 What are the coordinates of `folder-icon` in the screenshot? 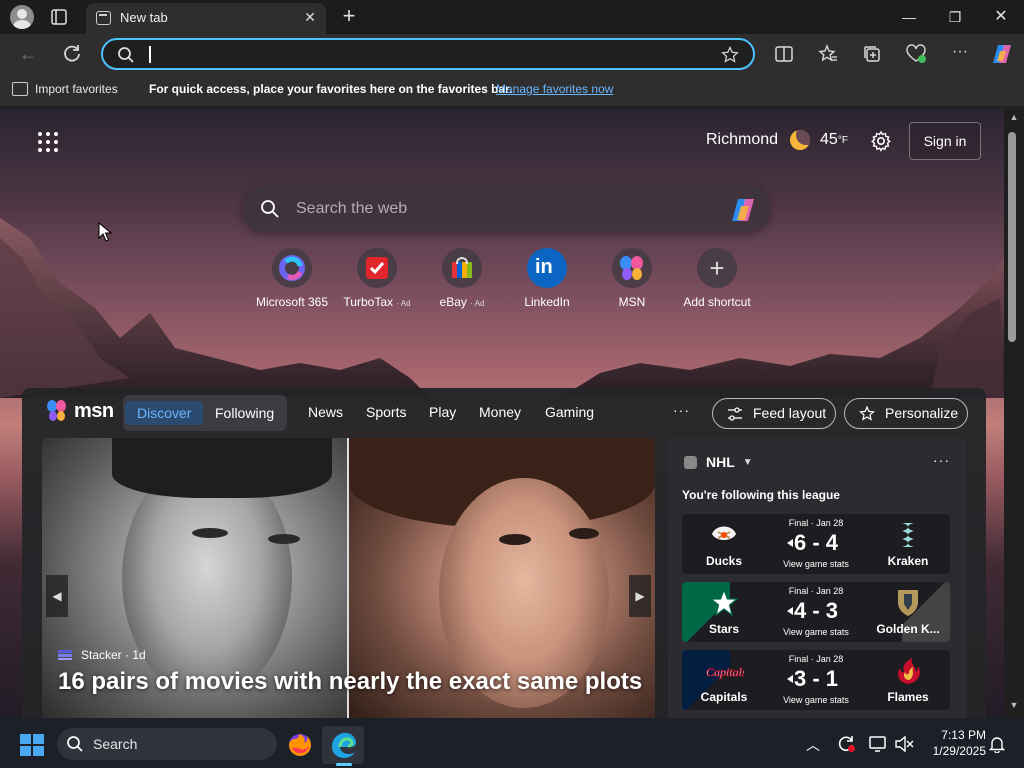 It's located at (20, 89).